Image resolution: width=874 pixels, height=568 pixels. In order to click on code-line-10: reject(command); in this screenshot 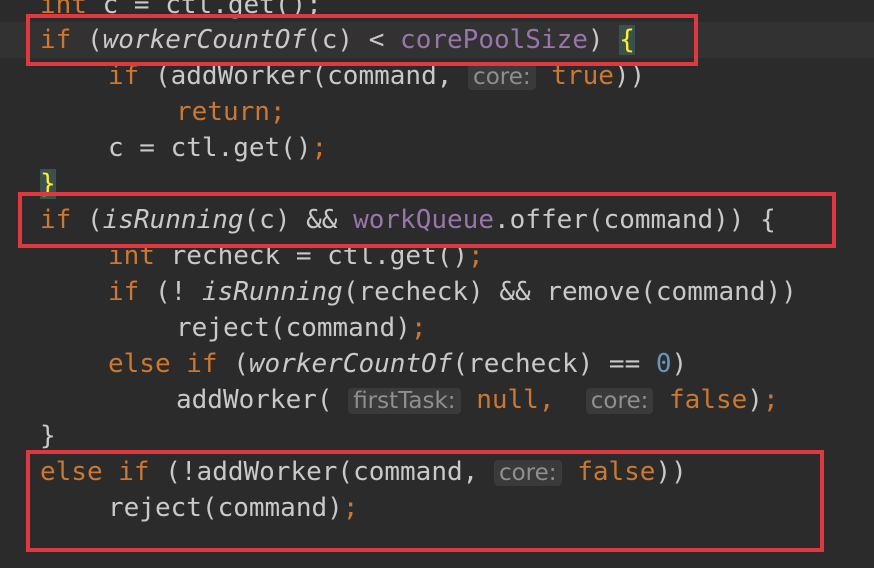, I will do `click(301, 328)`.